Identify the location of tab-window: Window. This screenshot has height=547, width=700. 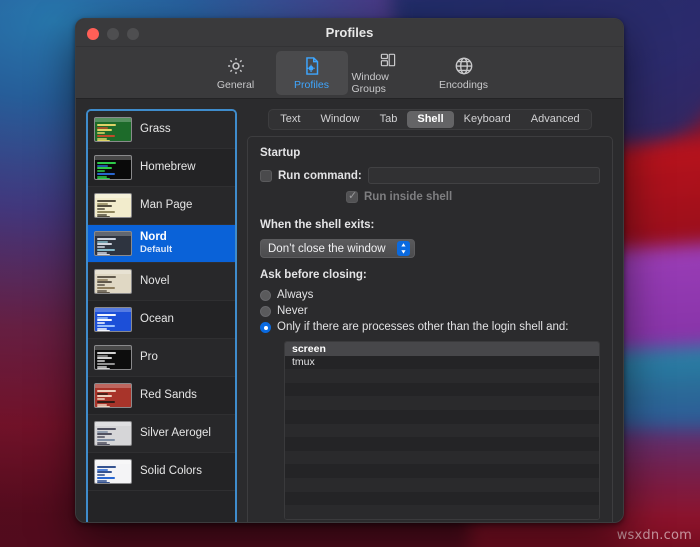
(339, 119).